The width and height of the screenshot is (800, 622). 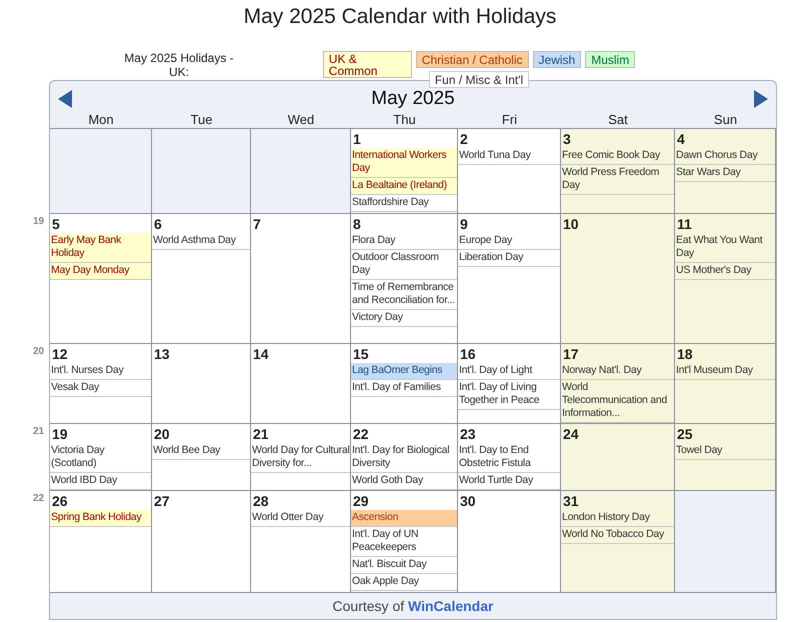 What do you see at coordinates (557, 59) in the screenshot?
I see `legend-item: Jewish` at bounding box center [557, 59].